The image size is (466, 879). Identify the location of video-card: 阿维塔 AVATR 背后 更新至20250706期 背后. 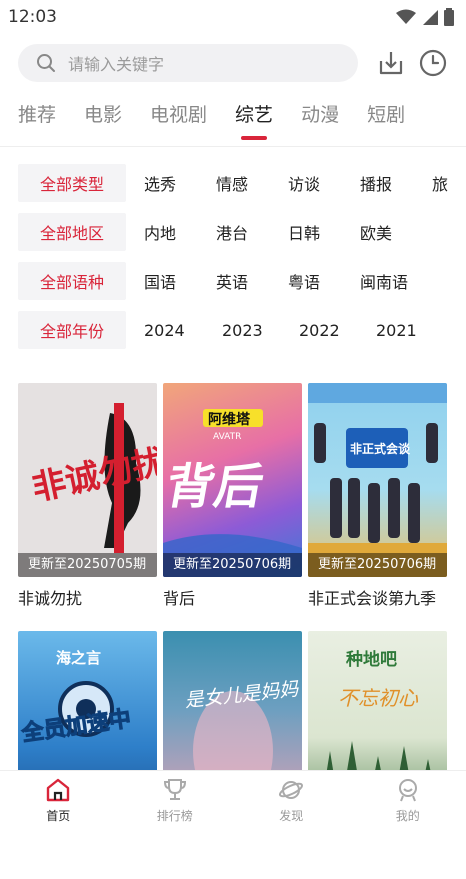
(232, 507).